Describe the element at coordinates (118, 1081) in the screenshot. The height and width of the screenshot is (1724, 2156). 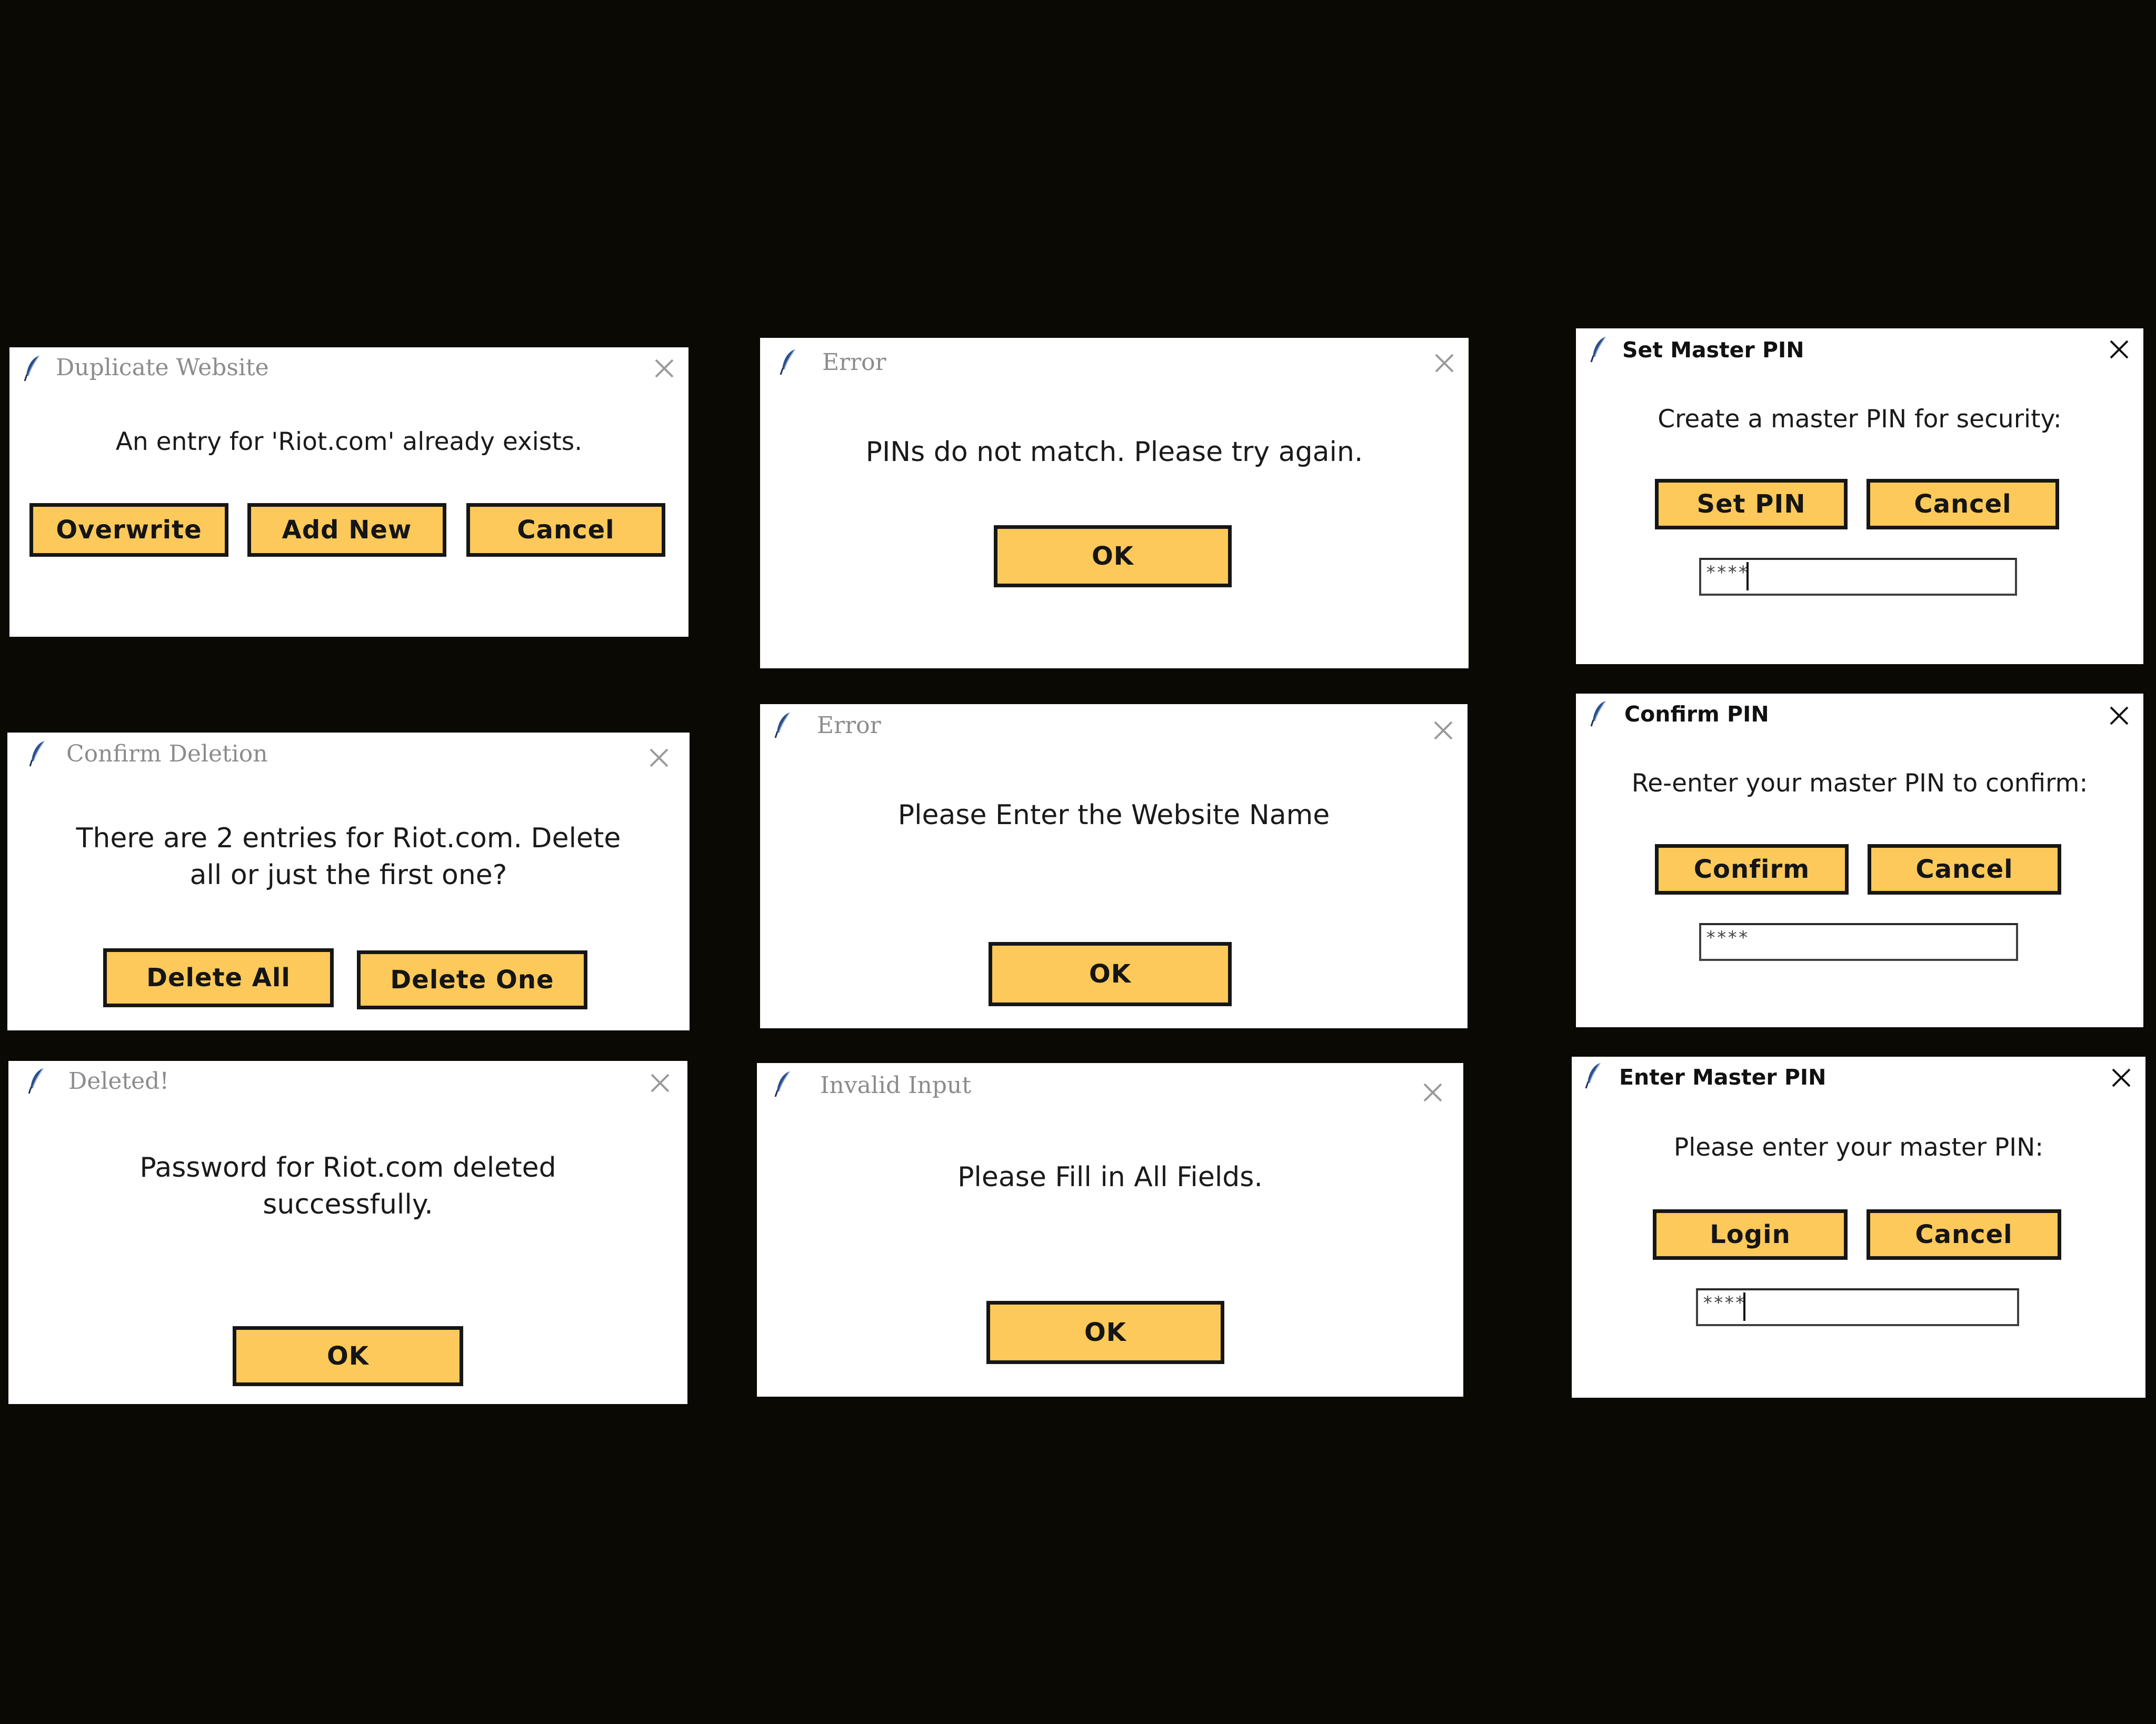
I see `dialog-title: Deleted!` at that location.